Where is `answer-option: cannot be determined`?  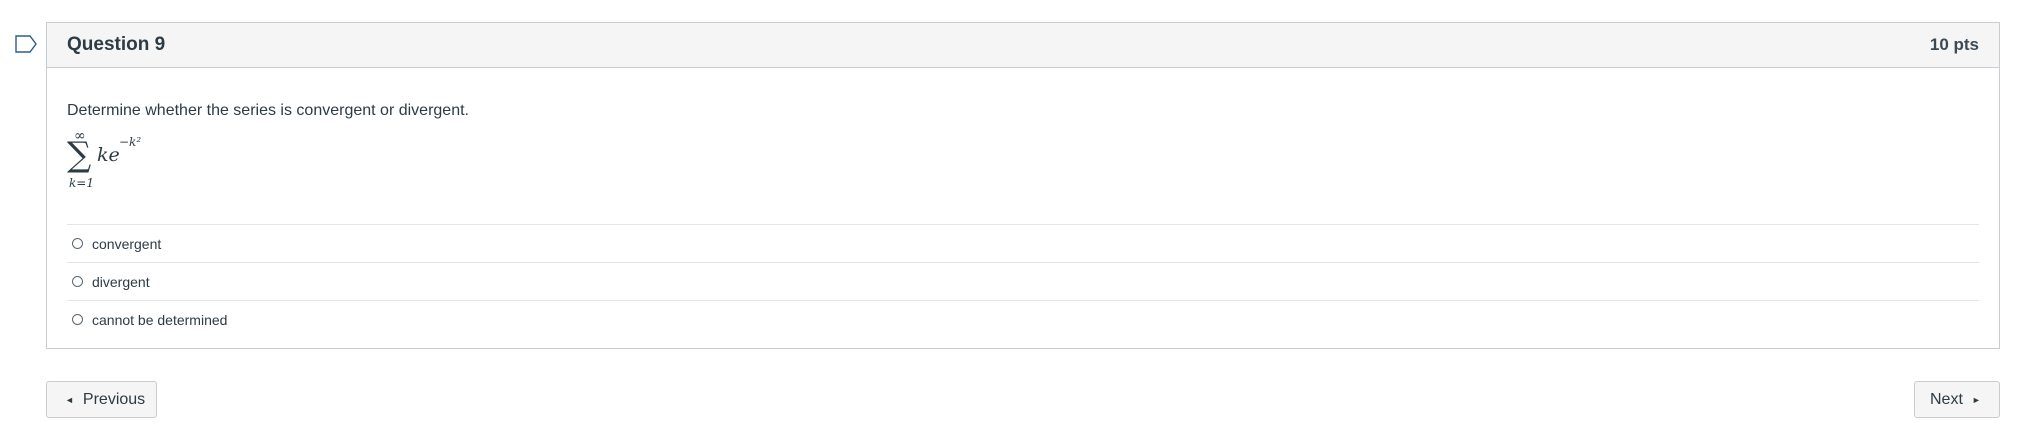 answer-option: cannot be determined is located at coordinates (1023, 319).